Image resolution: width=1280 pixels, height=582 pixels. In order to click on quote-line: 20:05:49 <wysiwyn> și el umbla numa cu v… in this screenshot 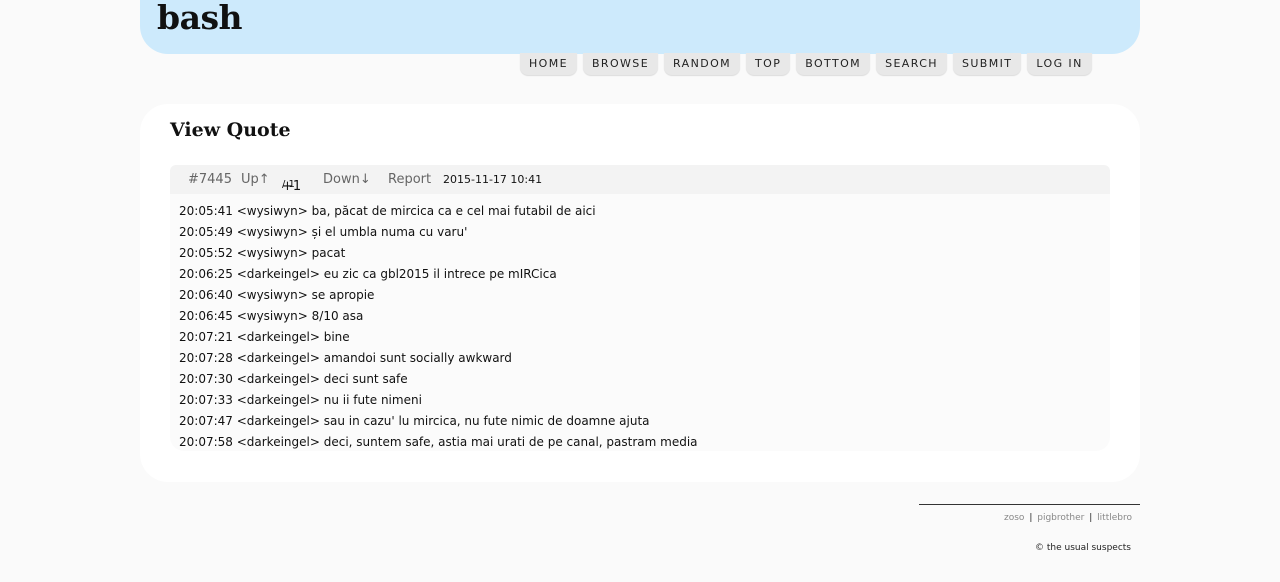, I will do `click(323, 232)`.